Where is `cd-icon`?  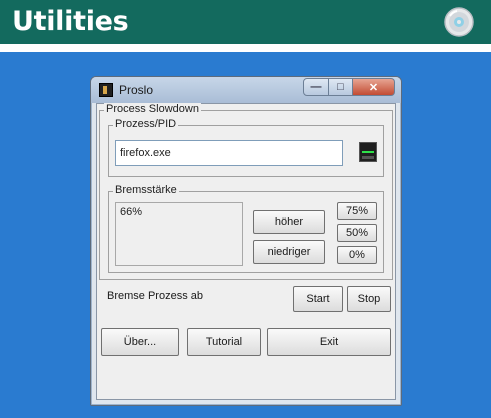 cd-icon is located at coordinates (459, 22).